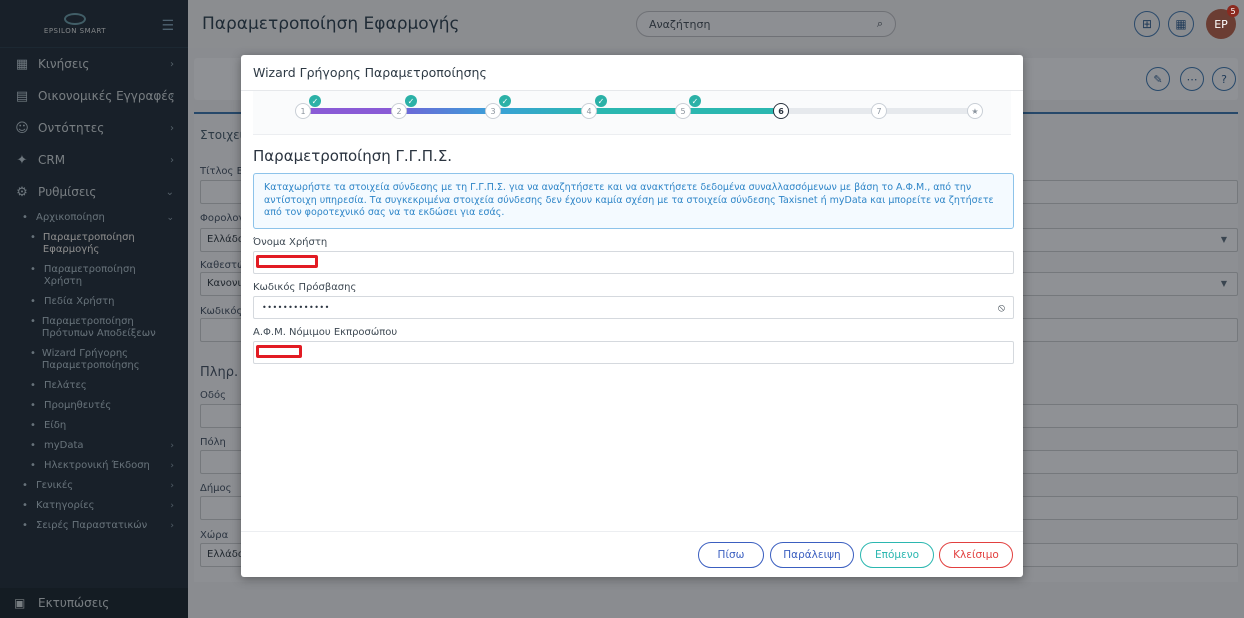  I want to click on step-4: 4, so click(589, 111).